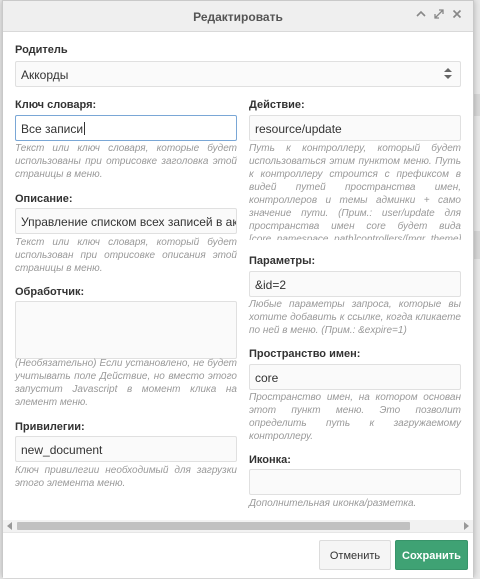 The image size is (480, 579). Describe the element at coordinates (52, 129) in the screenshot. I see `dict-key-value: Все записи` at that location.